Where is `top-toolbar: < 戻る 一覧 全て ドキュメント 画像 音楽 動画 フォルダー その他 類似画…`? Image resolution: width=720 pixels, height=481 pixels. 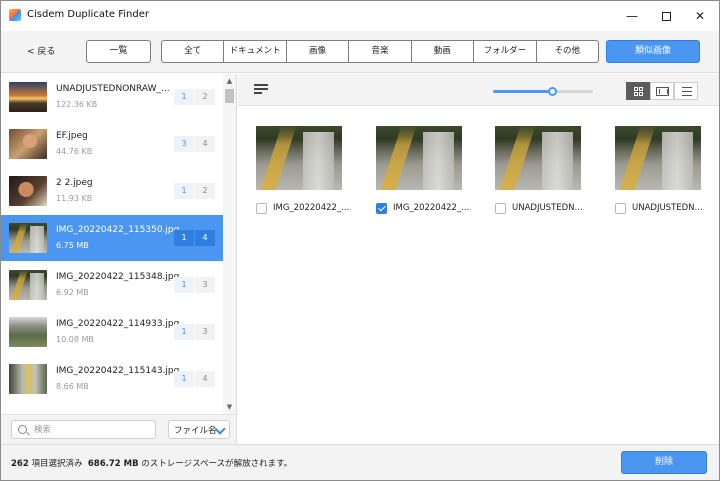 top-toolbar: < 戻る 一覧 全て ドキュメント 画像 音楽 動画 フォルダー その他 類似画… is located at coordinates (360, 52).